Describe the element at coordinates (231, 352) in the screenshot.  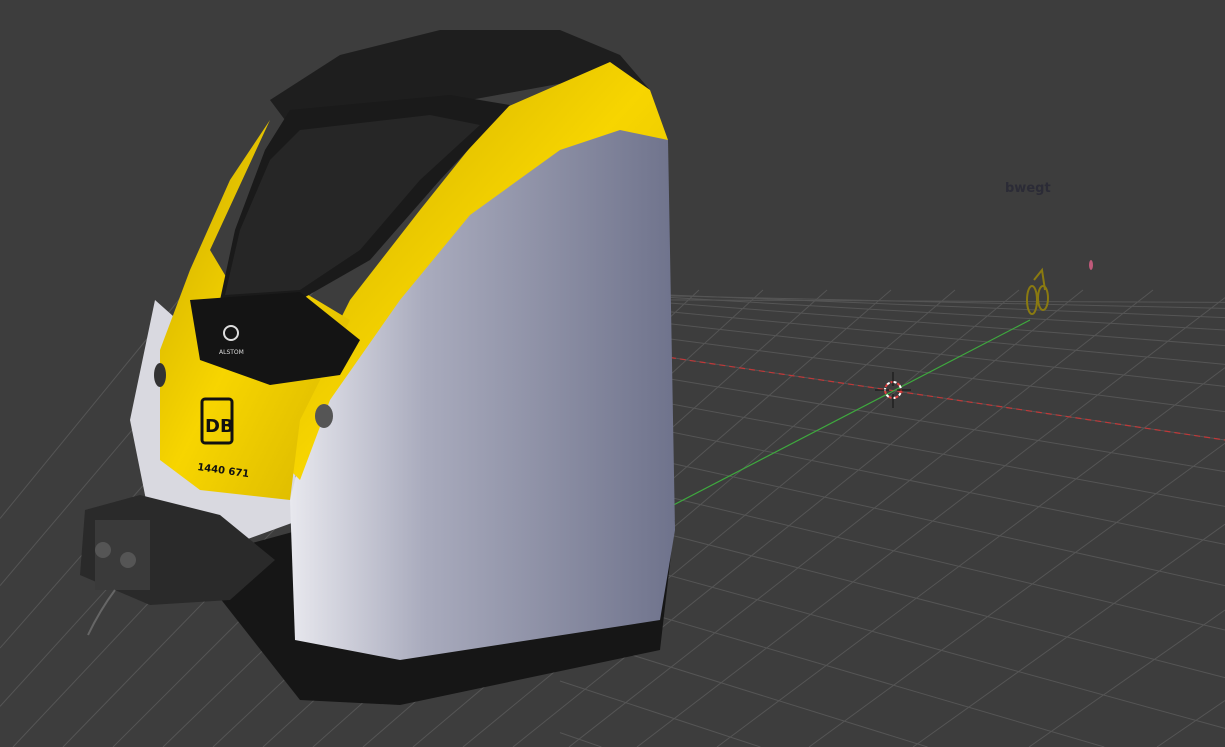
I see `svg-text: ALSTOM` at that location.